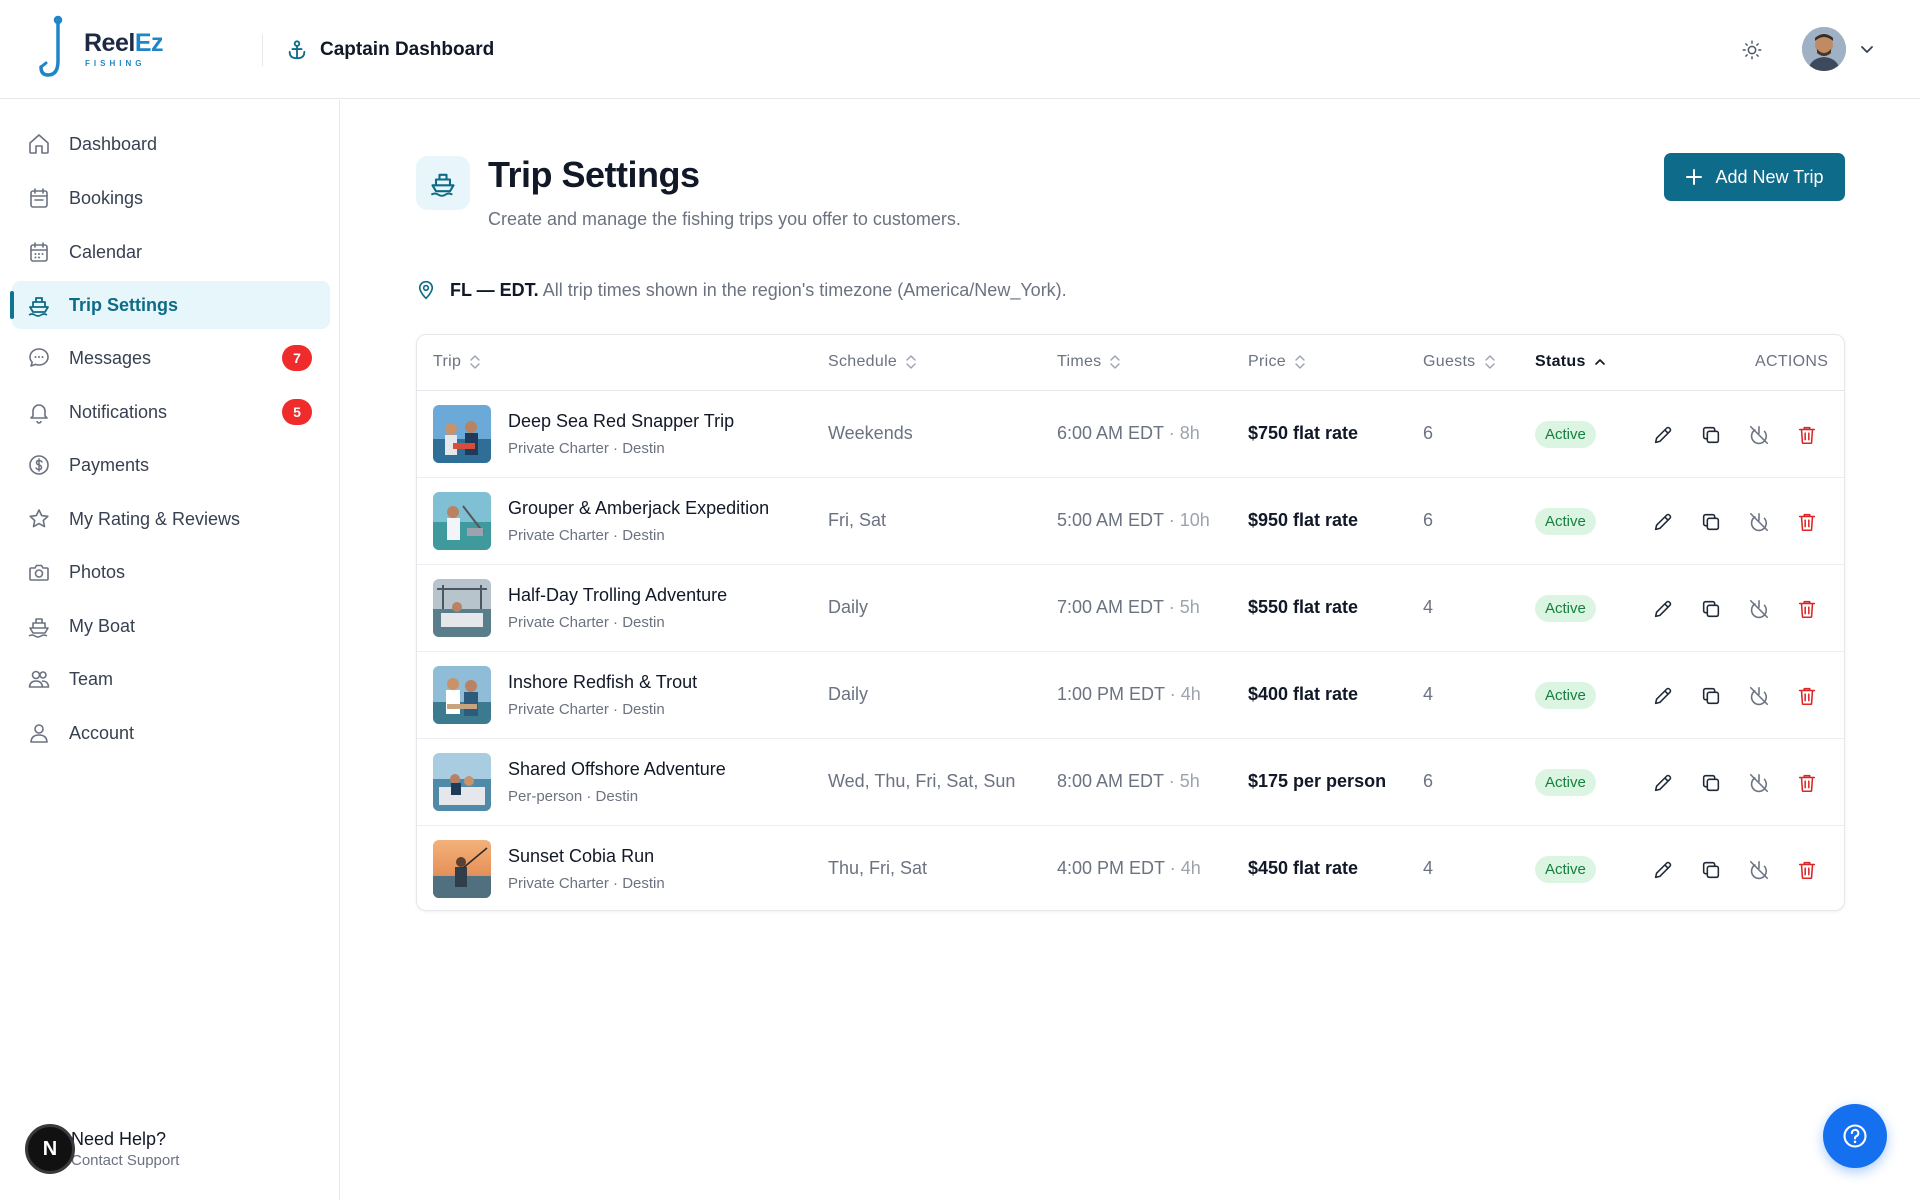 The width and height of the screenshot is (1920, 1200). Describe the element at coordinates (171, 733) in the screenshot. I see `sidebar-item-account: Account` at that location.